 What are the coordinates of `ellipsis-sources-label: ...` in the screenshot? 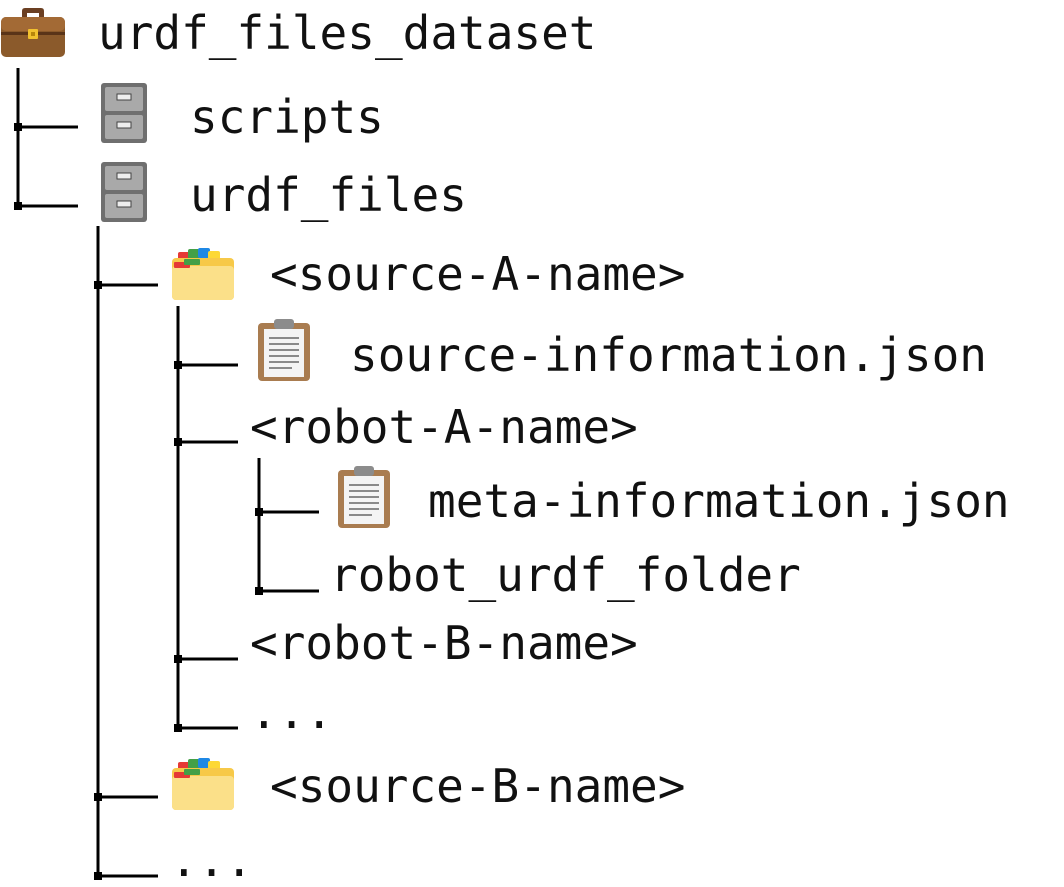 It's located at (212, 860).